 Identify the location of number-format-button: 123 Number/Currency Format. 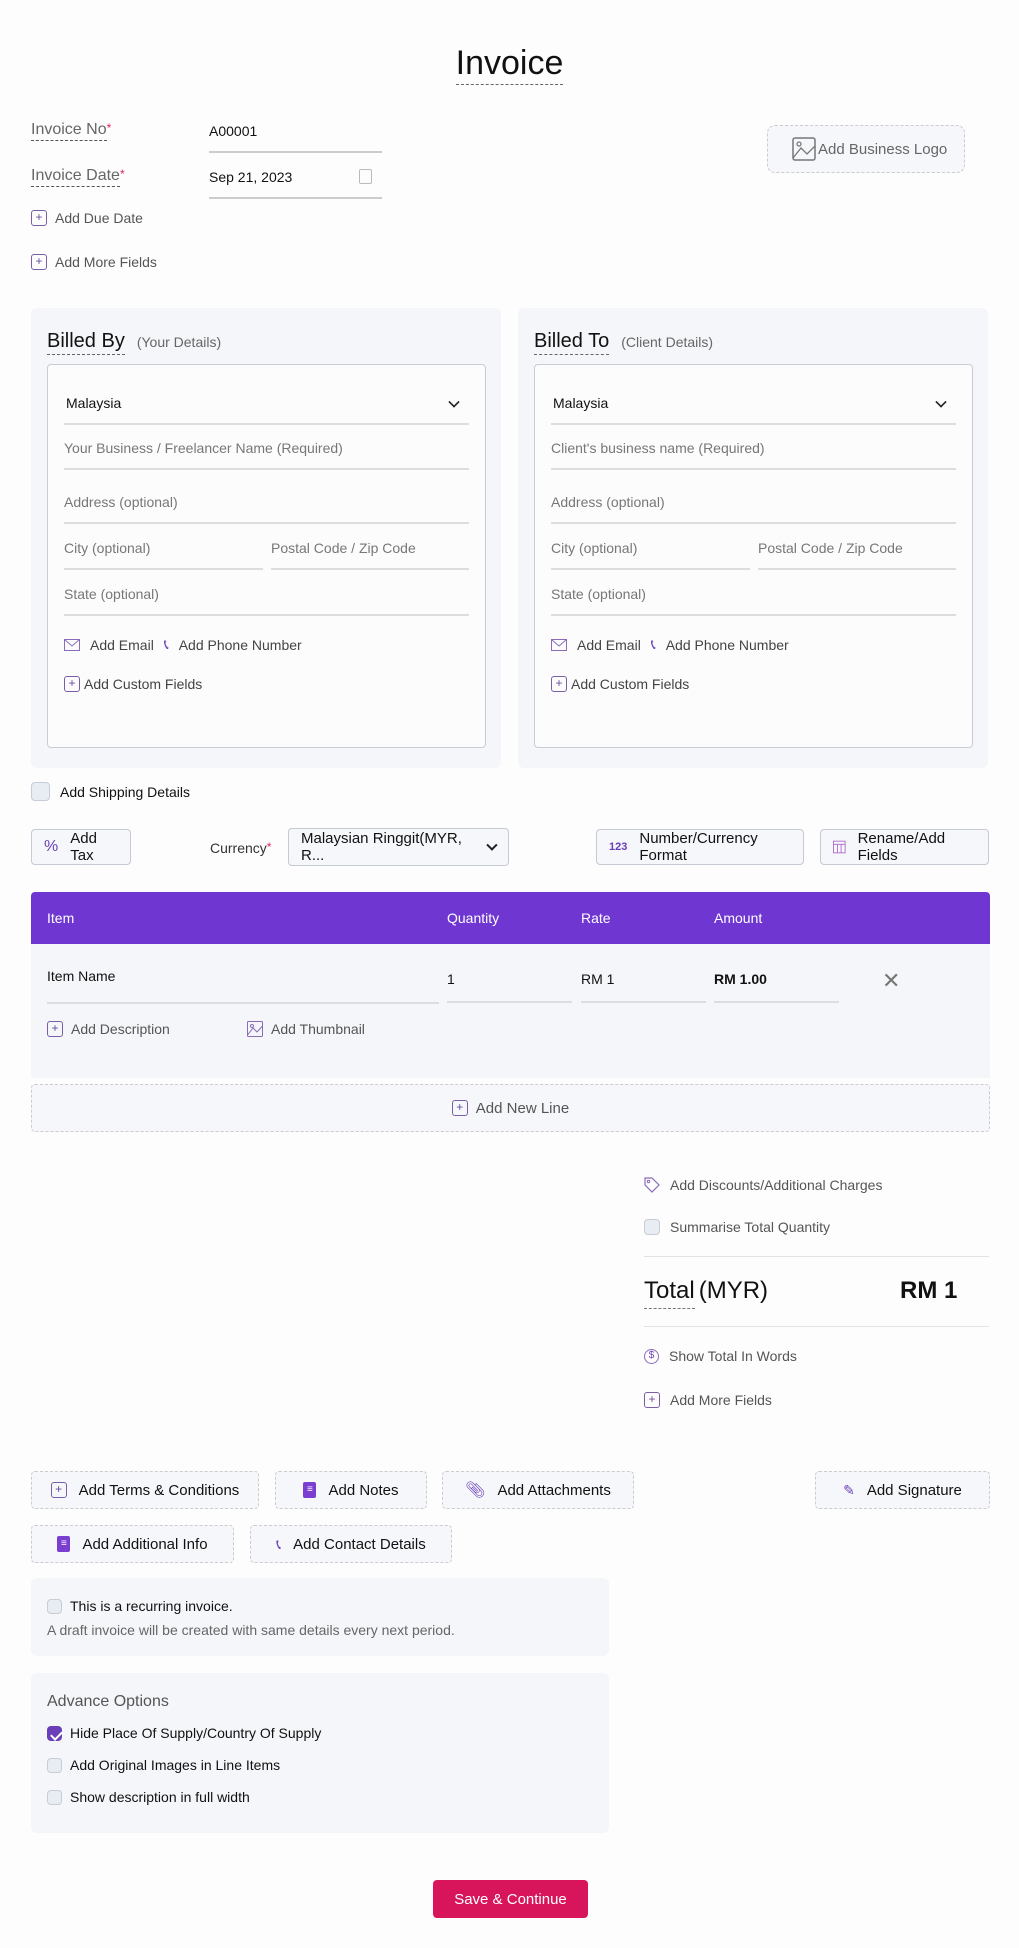
(700, 847).